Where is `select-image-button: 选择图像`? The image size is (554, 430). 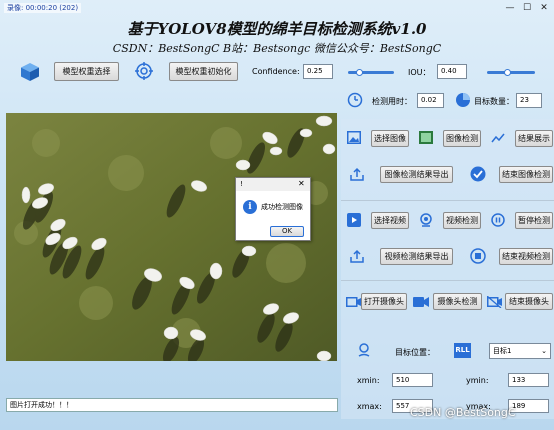 select-image-button: 选择图像 is located at coordinates (390, 138).